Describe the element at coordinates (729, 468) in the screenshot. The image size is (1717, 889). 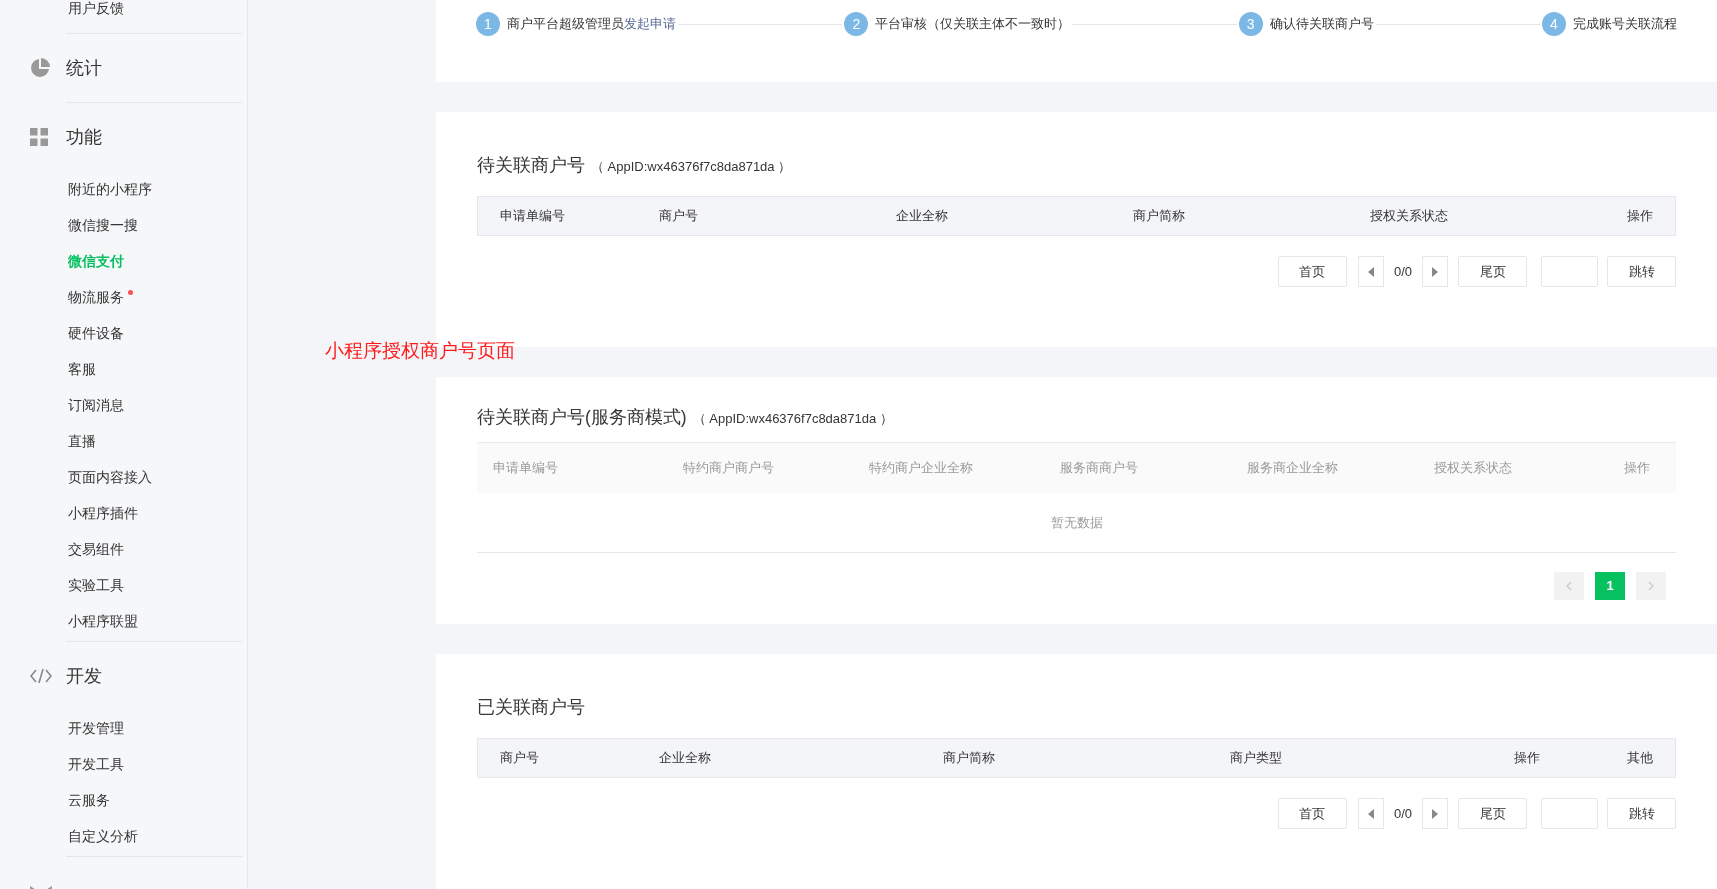
I see `column-header: 特约商户商户号` at that location.